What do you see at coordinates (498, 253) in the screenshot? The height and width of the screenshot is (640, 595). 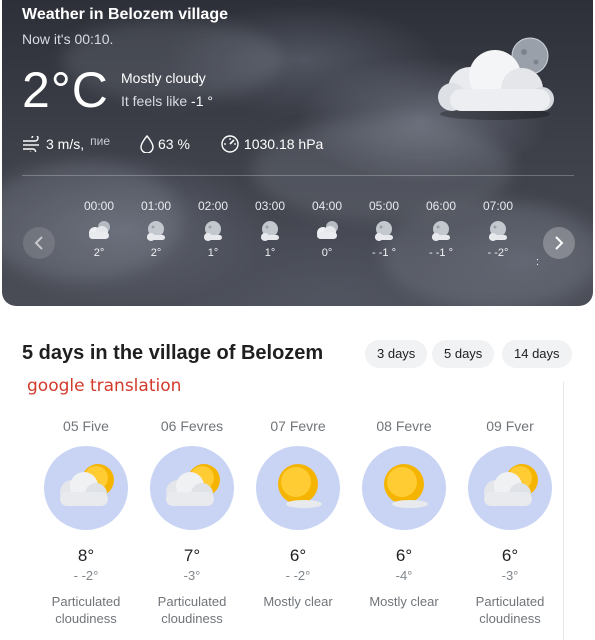 I see `hour-temp: - -2°` at bounding box center [498, 253].